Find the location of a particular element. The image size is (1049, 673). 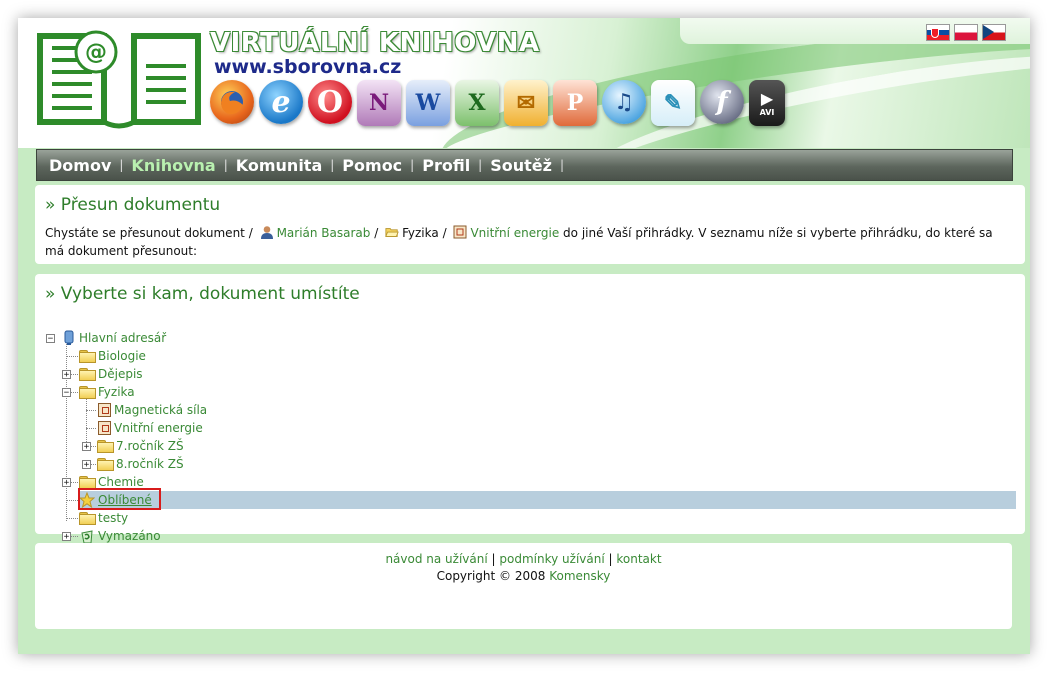

library-book-logo: @ is located at coordinates (119, 79).